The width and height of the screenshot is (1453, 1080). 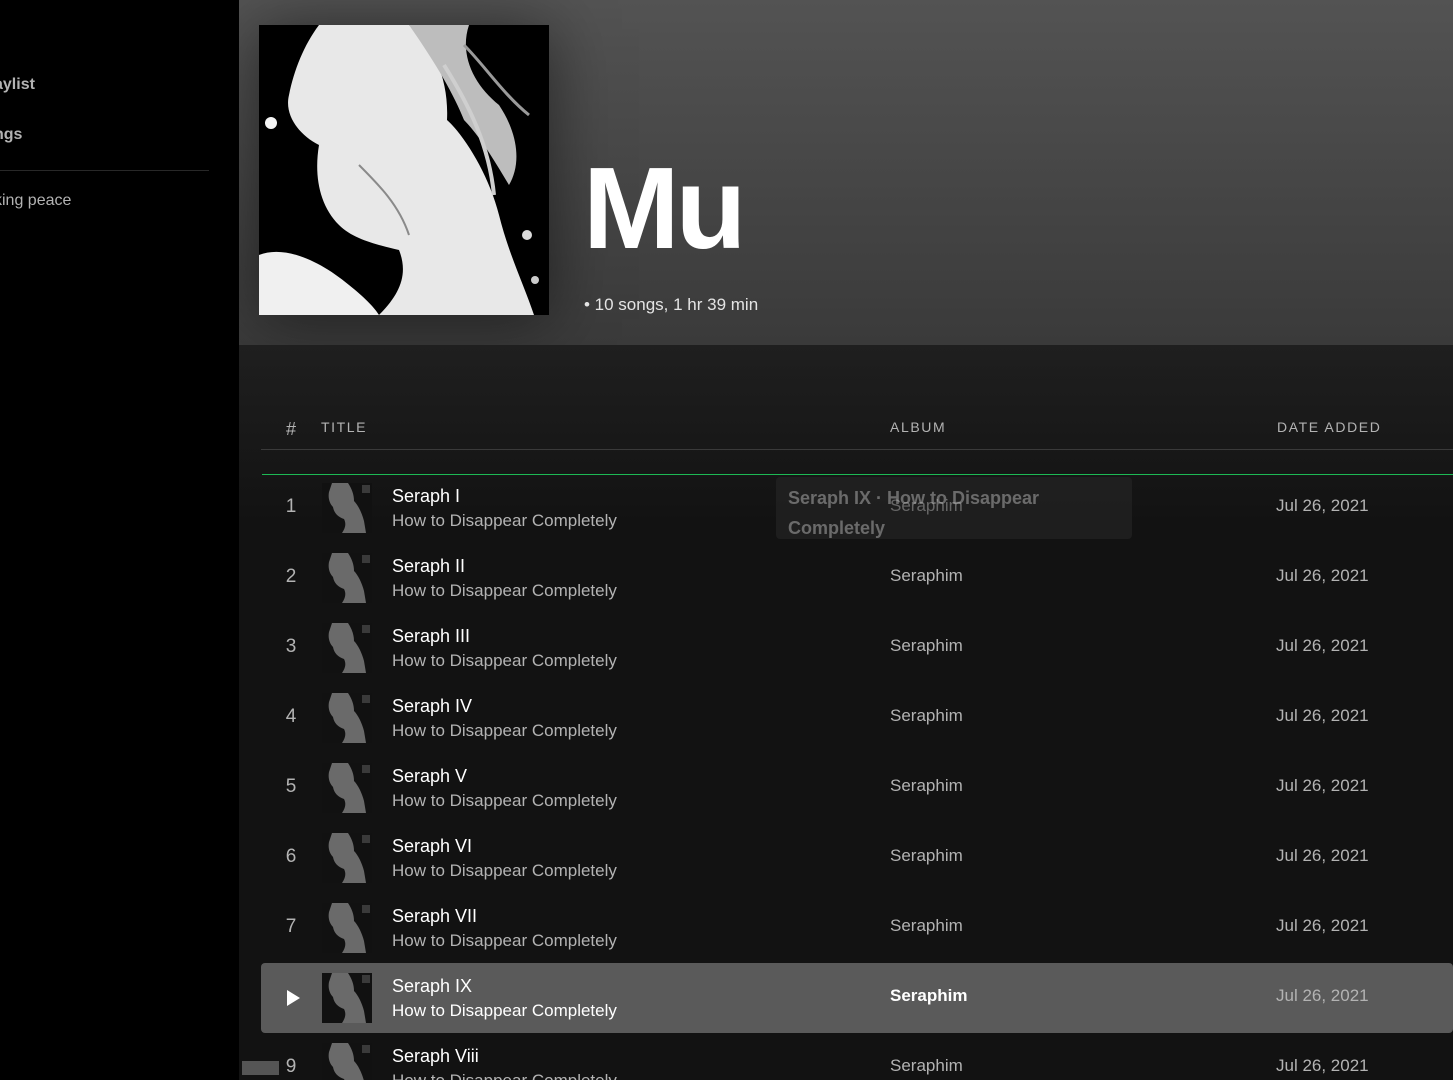 I want to click on track-number: 7, so click(x=291, y=926).